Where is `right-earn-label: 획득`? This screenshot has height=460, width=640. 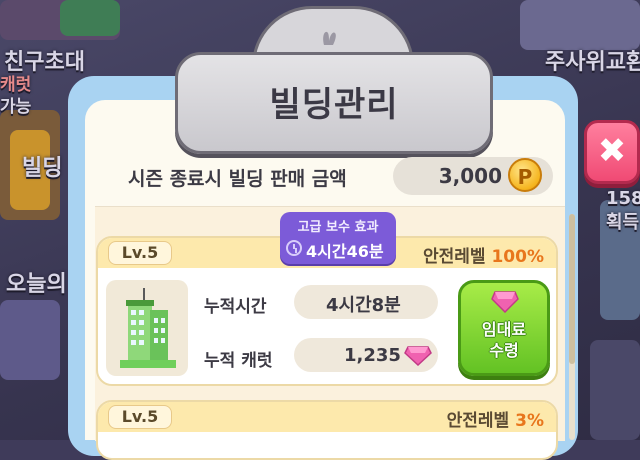
right-earn-label: 획득 is located at coordinates (623, 222).